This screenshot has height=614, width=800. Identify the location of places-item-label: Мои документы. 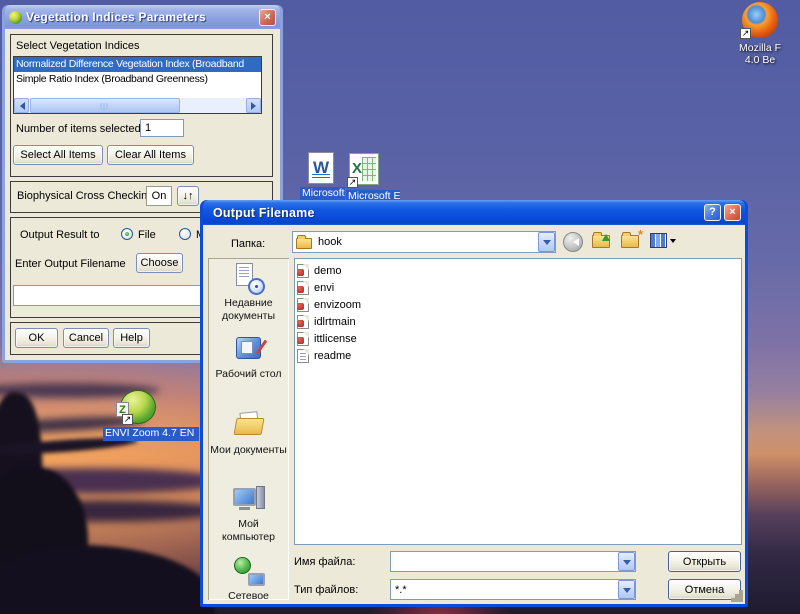
(248, 450).